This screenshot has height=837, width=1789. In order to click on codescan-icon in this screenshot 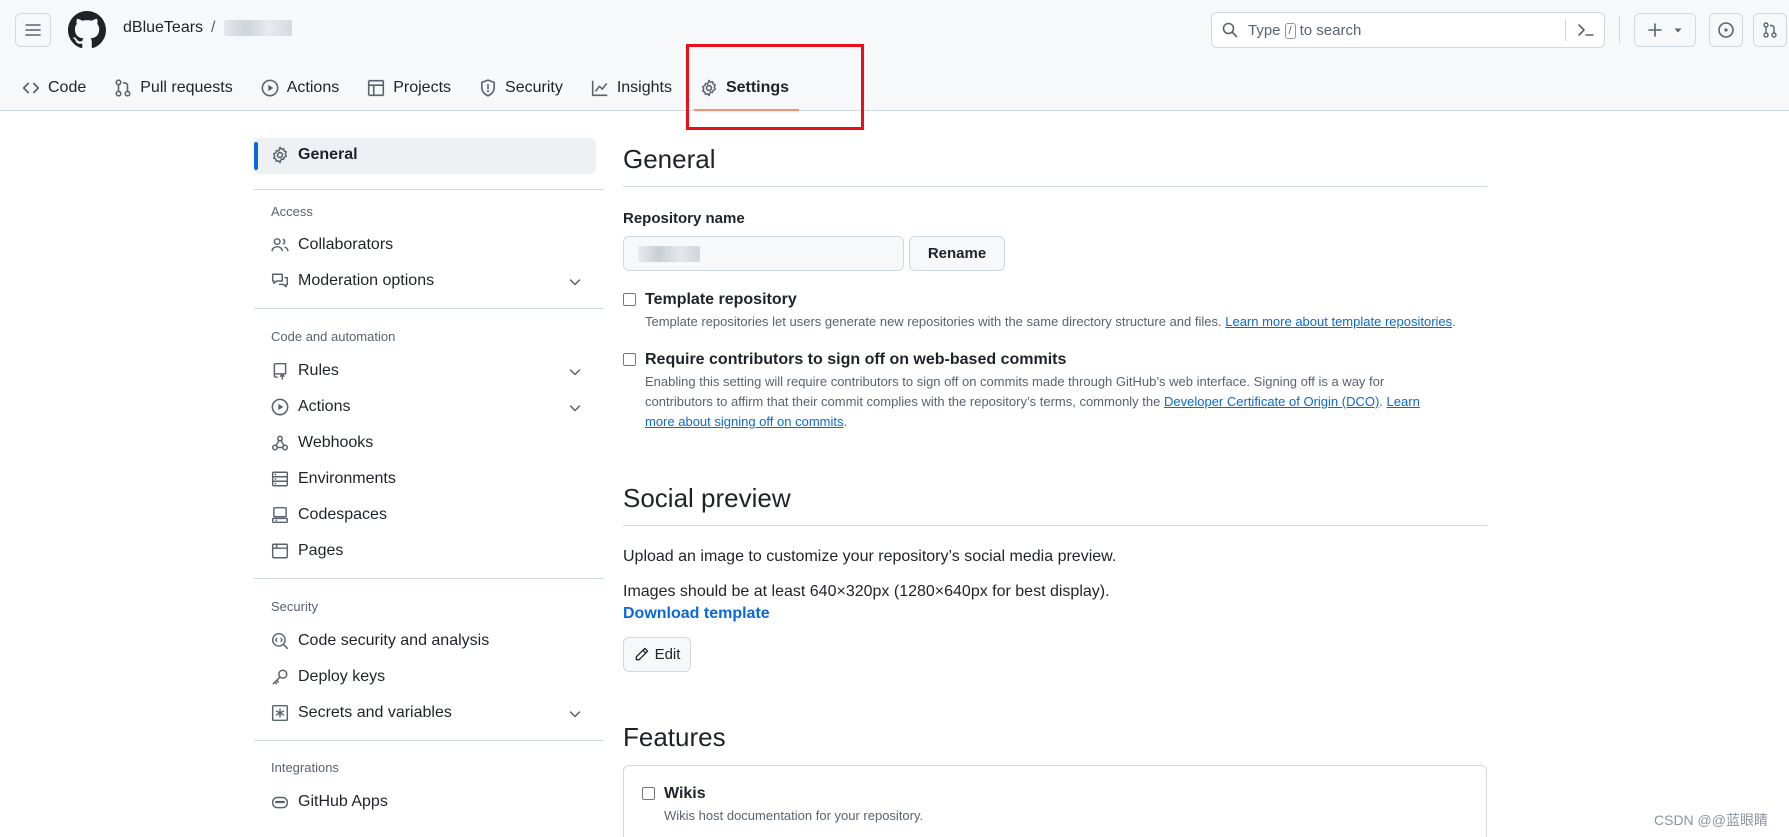, I will do `click(280, 641)`.